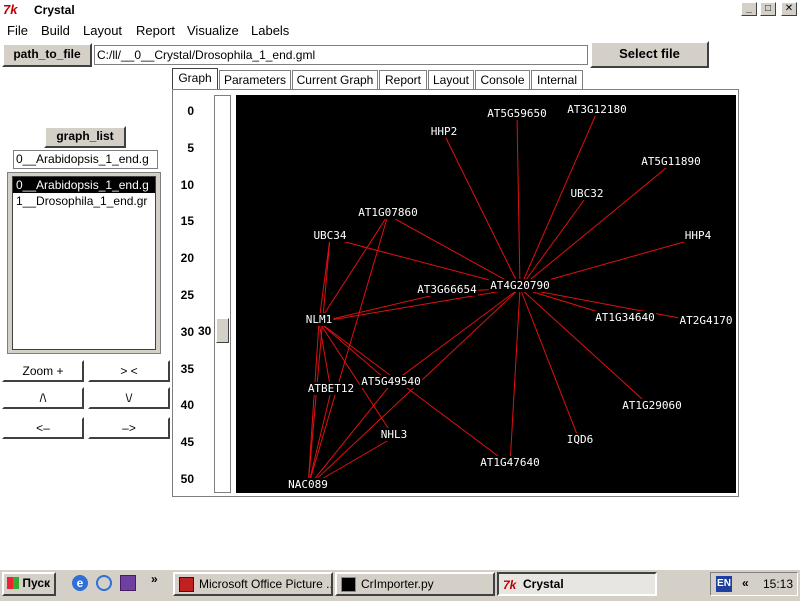  Describe the element at coordinates (577, 584) in the screenshot. I see `task-crystal: 7k Crystal` at that location.